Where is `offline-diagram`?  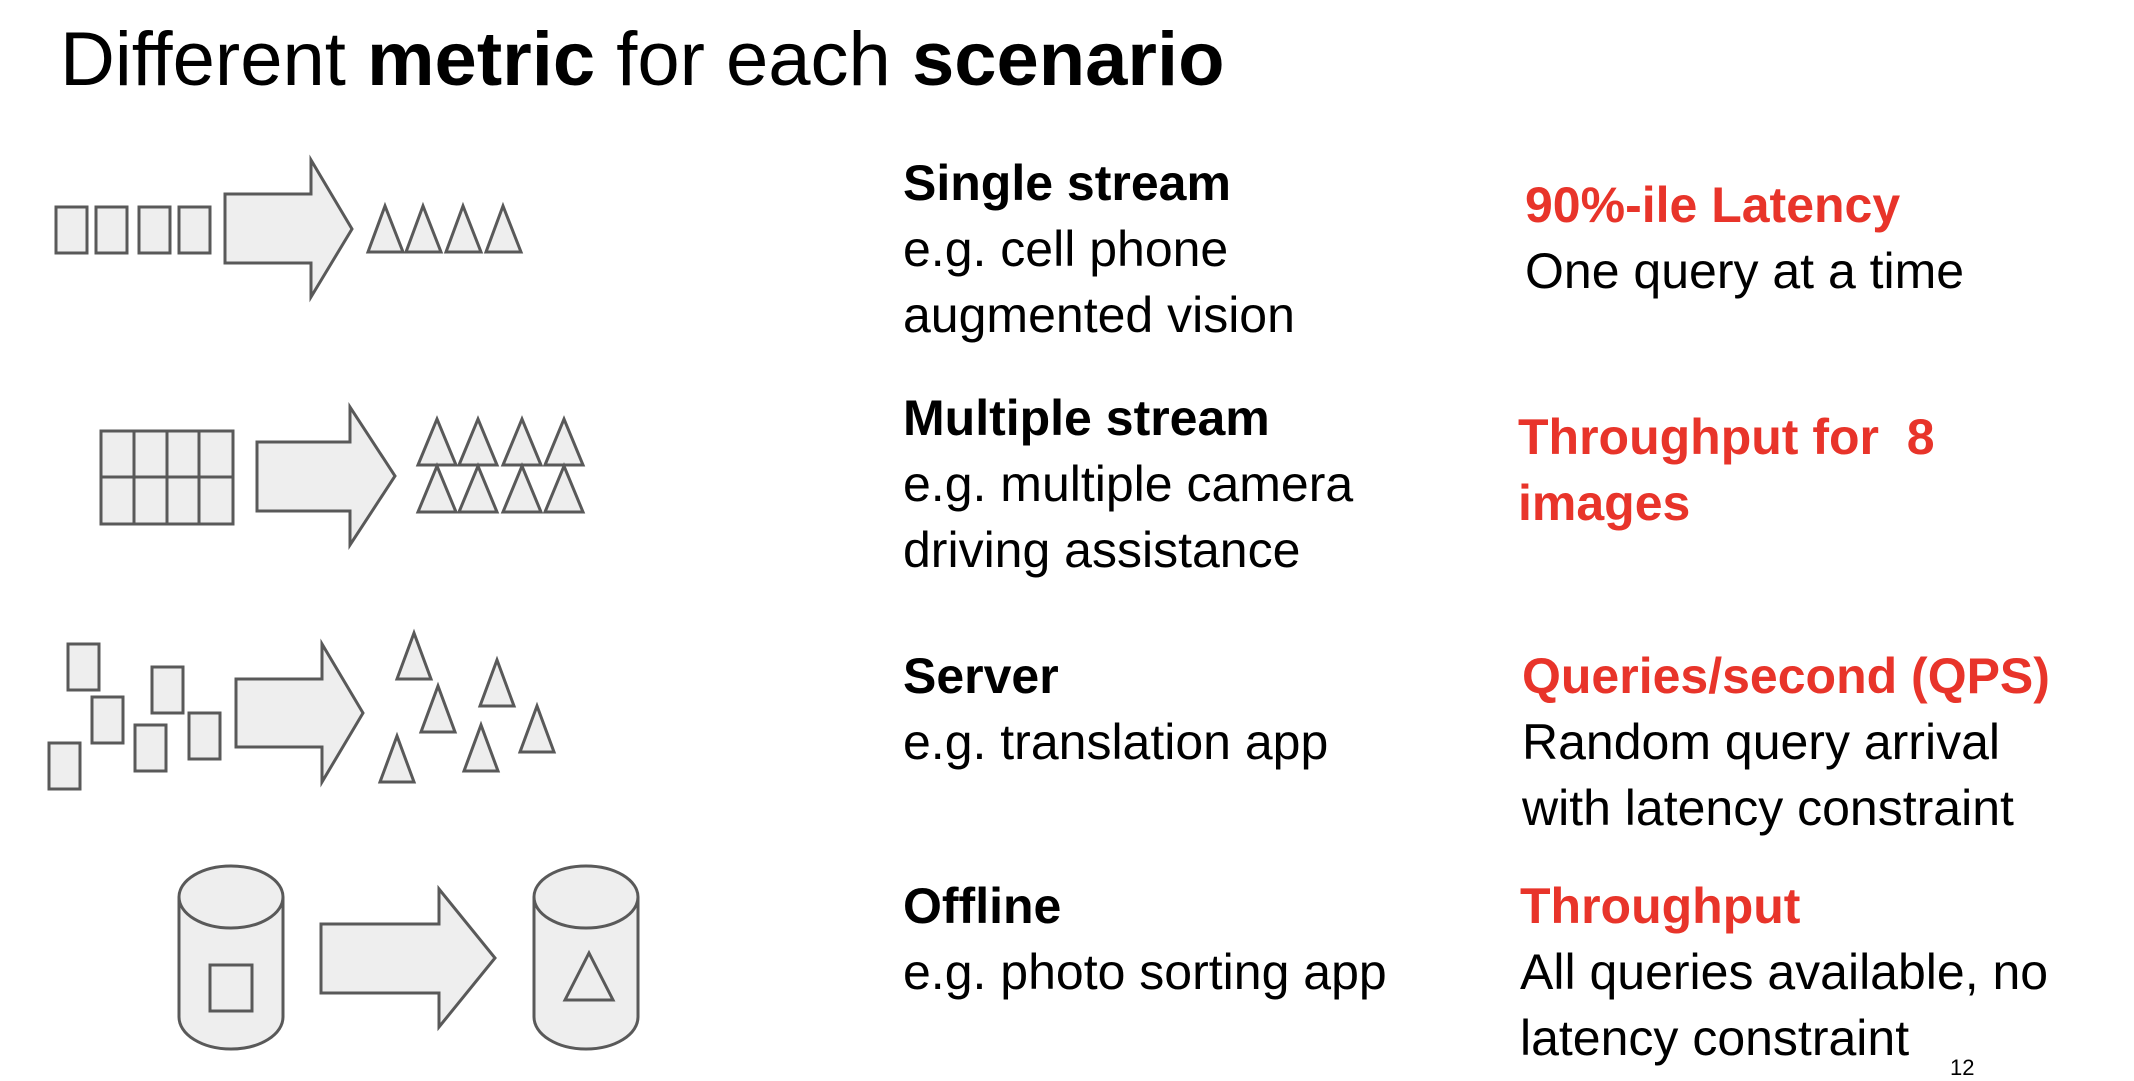 offline-diagram is located at coordinates (408, 957).